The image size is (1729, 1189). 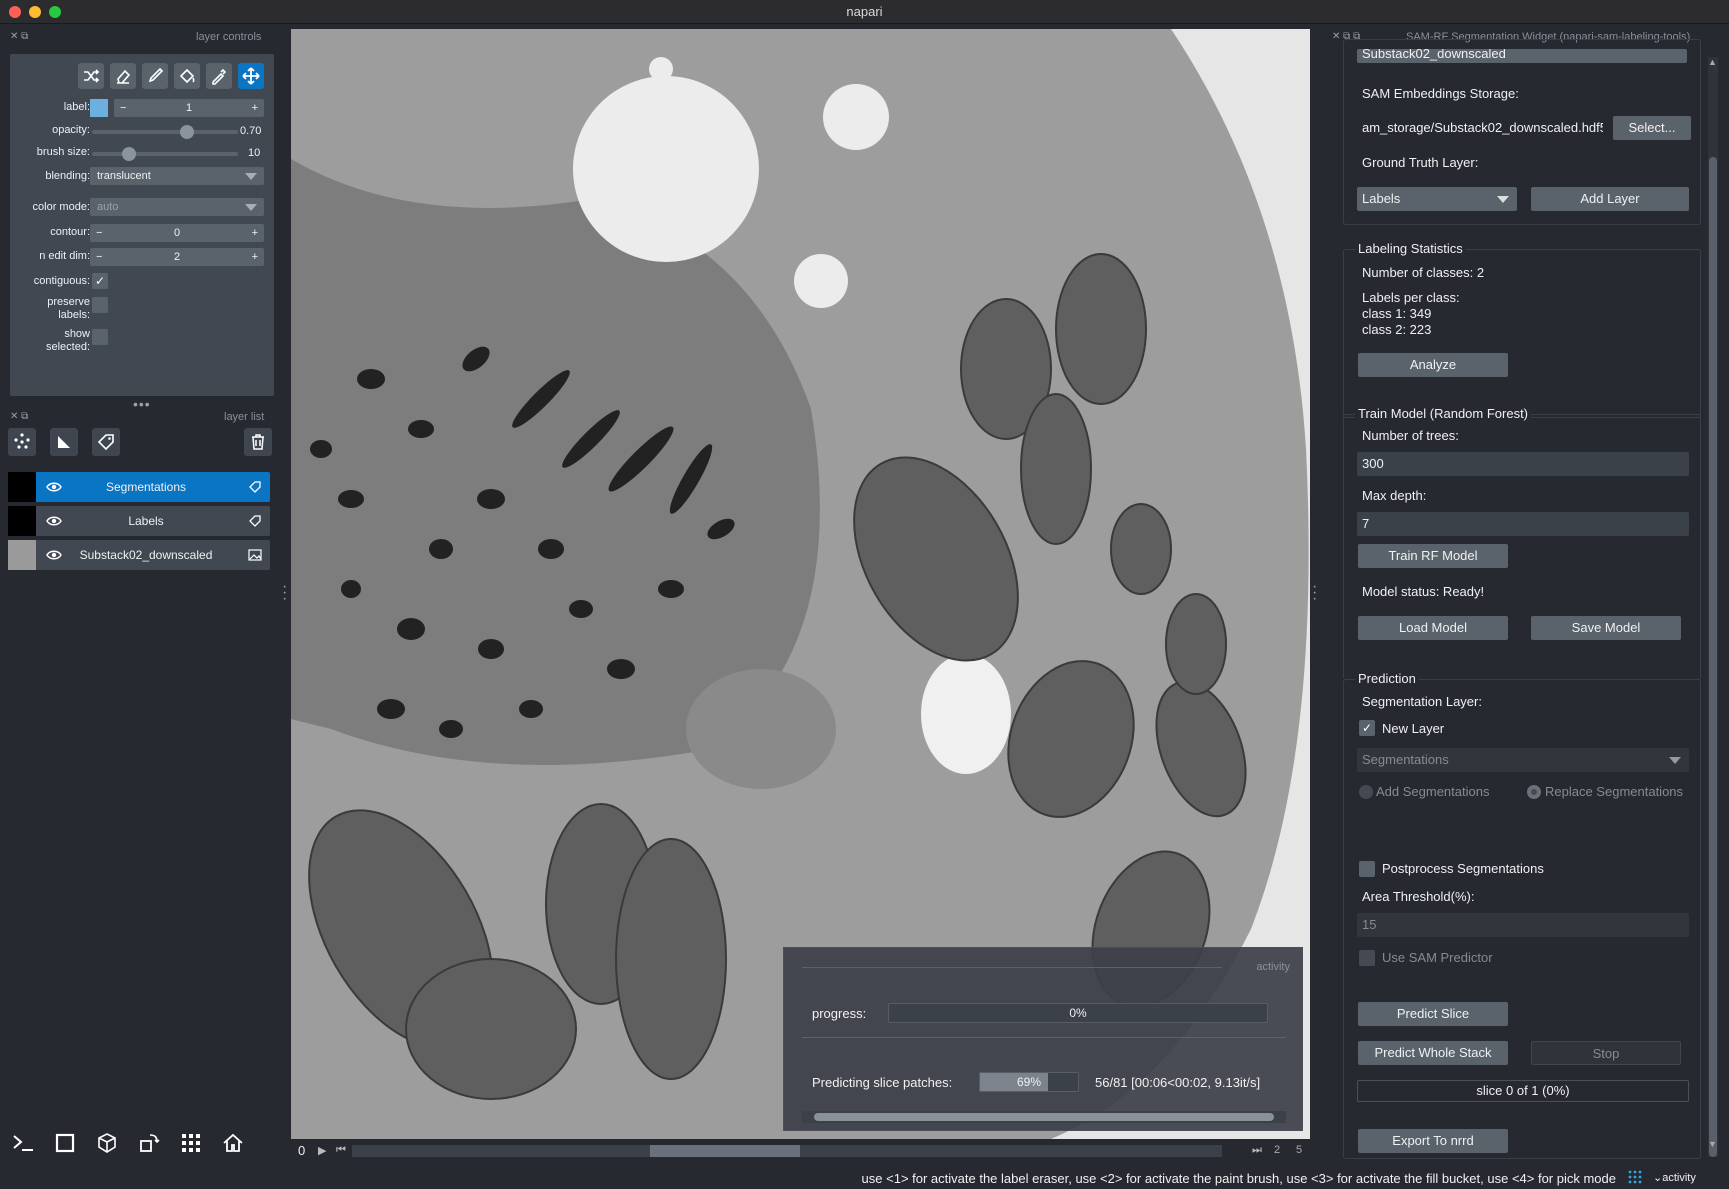 What do you see at coordinates (1367, 728) in the screenshot?
I see `new-layer-checkbox: ✓` at bounding box center [1367, 728].